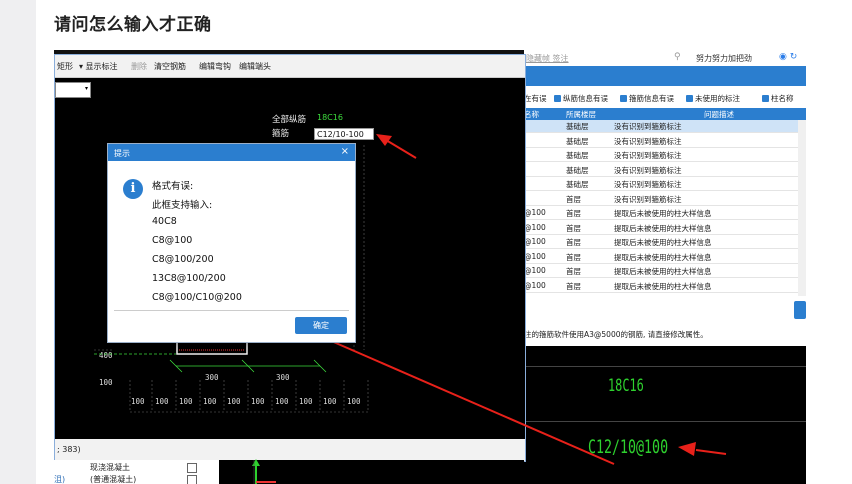 This screenshot has height=484, width=852. I want to click on dialog-text-line: C8@100/200, so click(183, 259).